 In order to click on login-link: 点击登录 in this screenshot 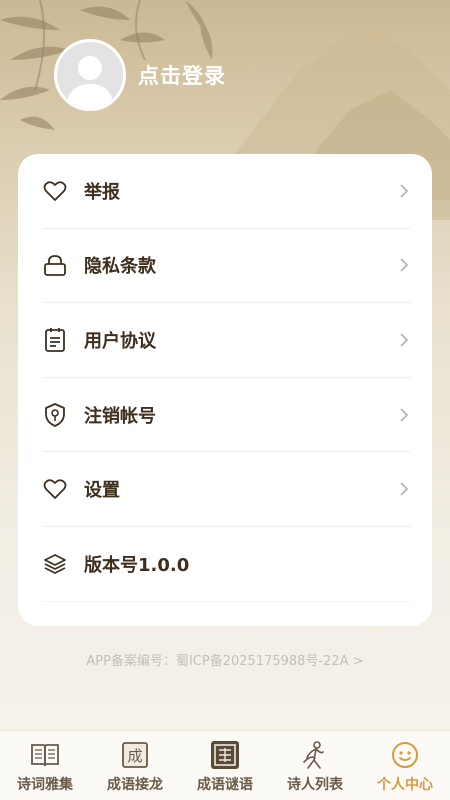, I will do `click(182, 75)`.